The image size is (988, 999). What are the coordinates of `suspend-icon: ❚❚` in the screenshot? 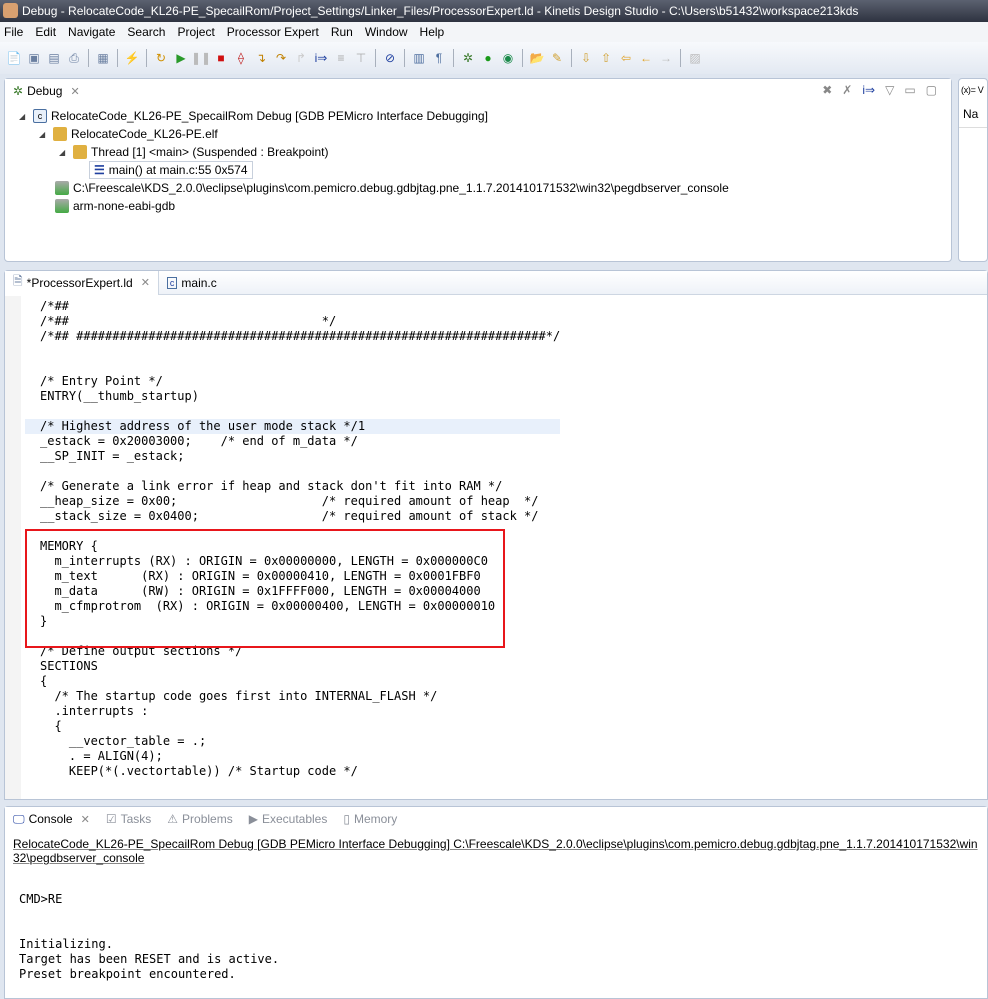 It's located at (201, 58).